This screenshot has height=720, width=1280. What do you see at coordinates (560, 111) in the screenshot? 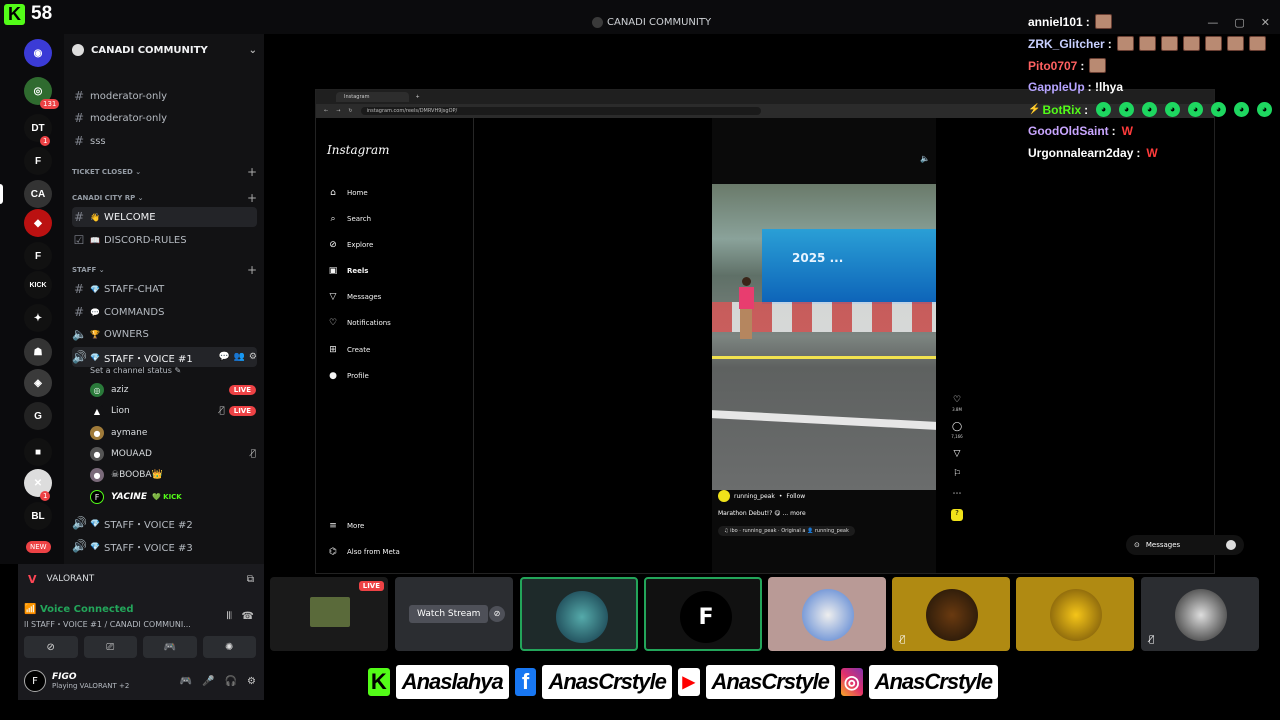
I see `address-input: instagram.com/reels/DMRVH9jsgOP/` at bounding box center [560, 111].